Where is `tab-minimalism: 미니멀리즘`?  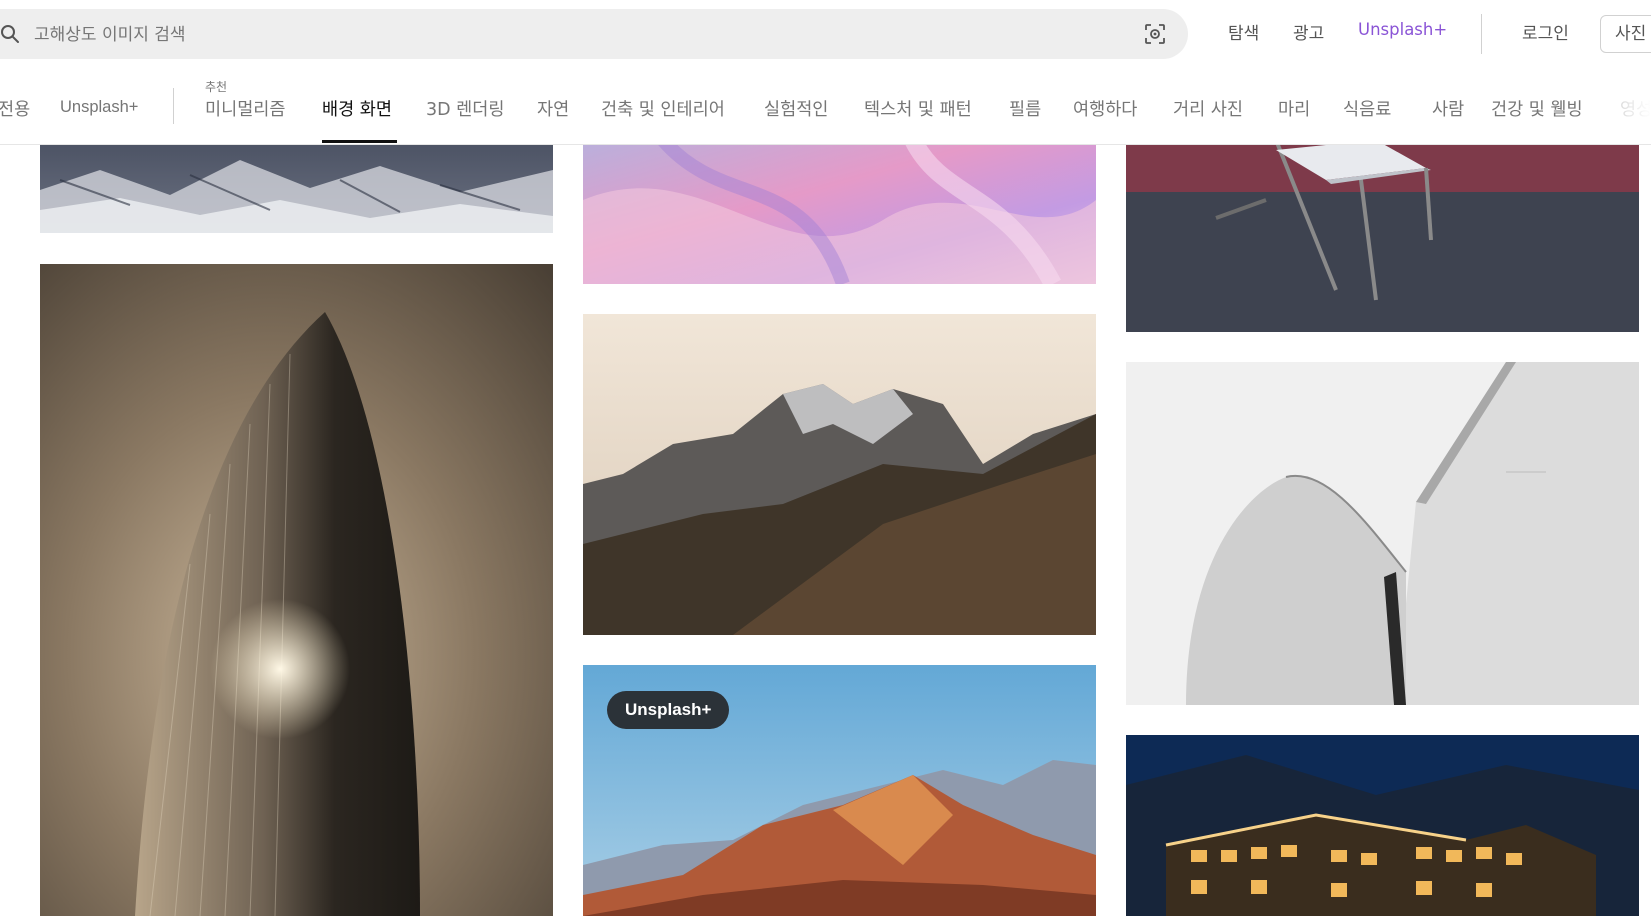 tab-minimalism: 미니멀리즘 is located at coordinates (245, 108).